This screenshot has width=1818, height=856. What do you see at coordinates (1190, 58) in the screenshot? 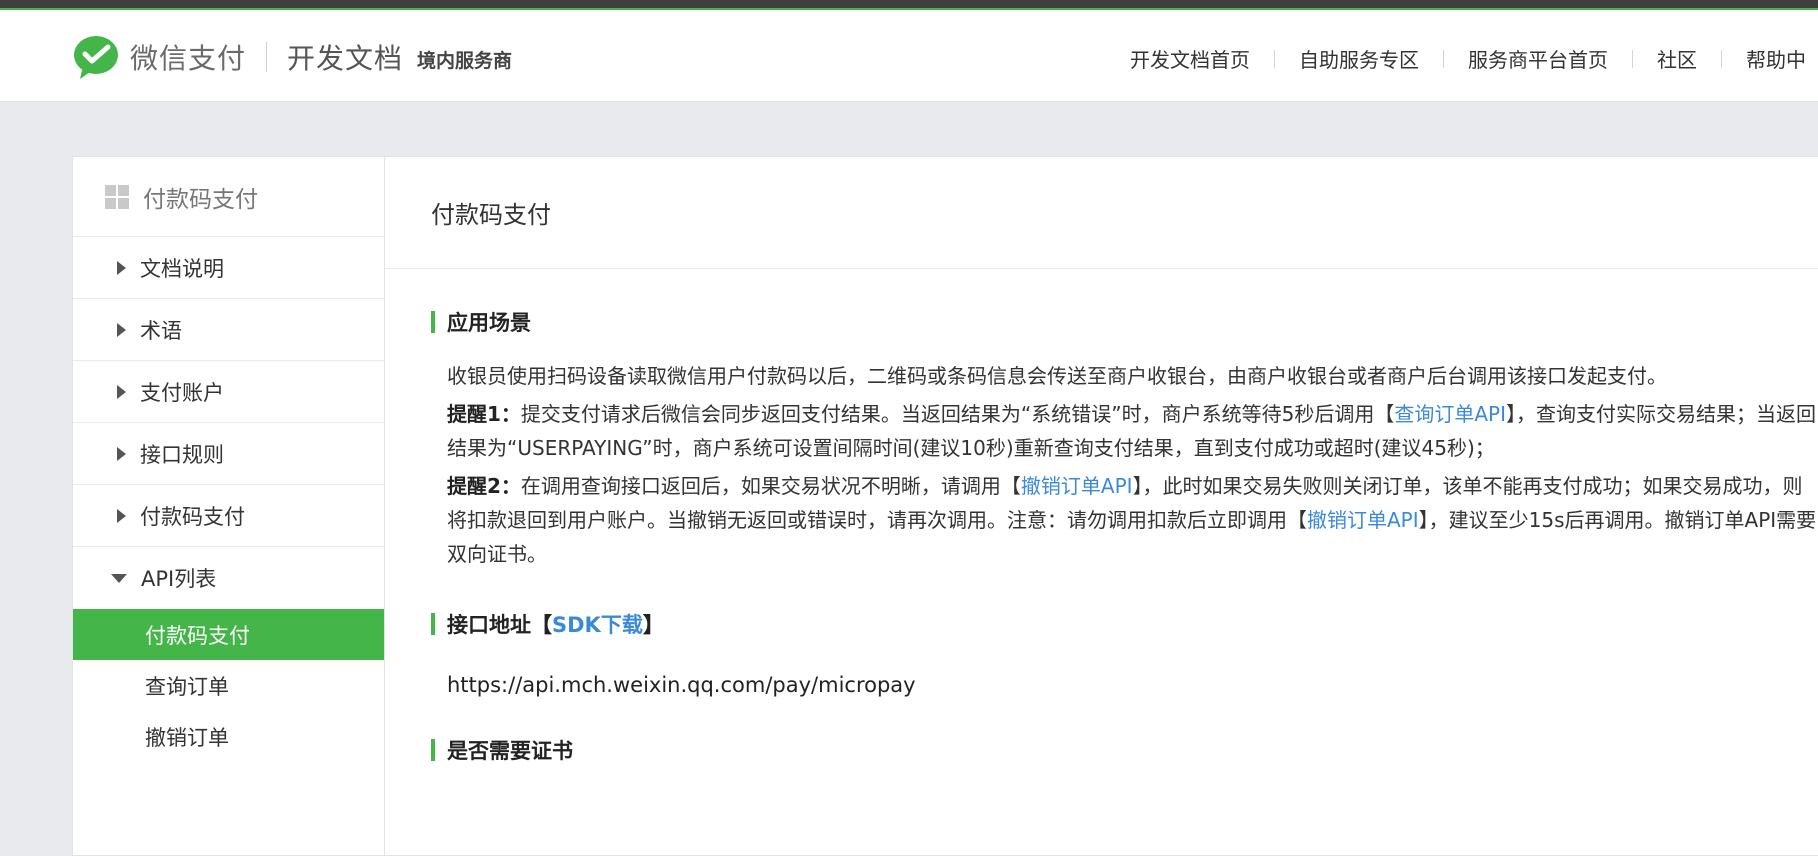
I see `nav-dev-docs-home: 开发文档首页` at bounding box center [1190, 58].